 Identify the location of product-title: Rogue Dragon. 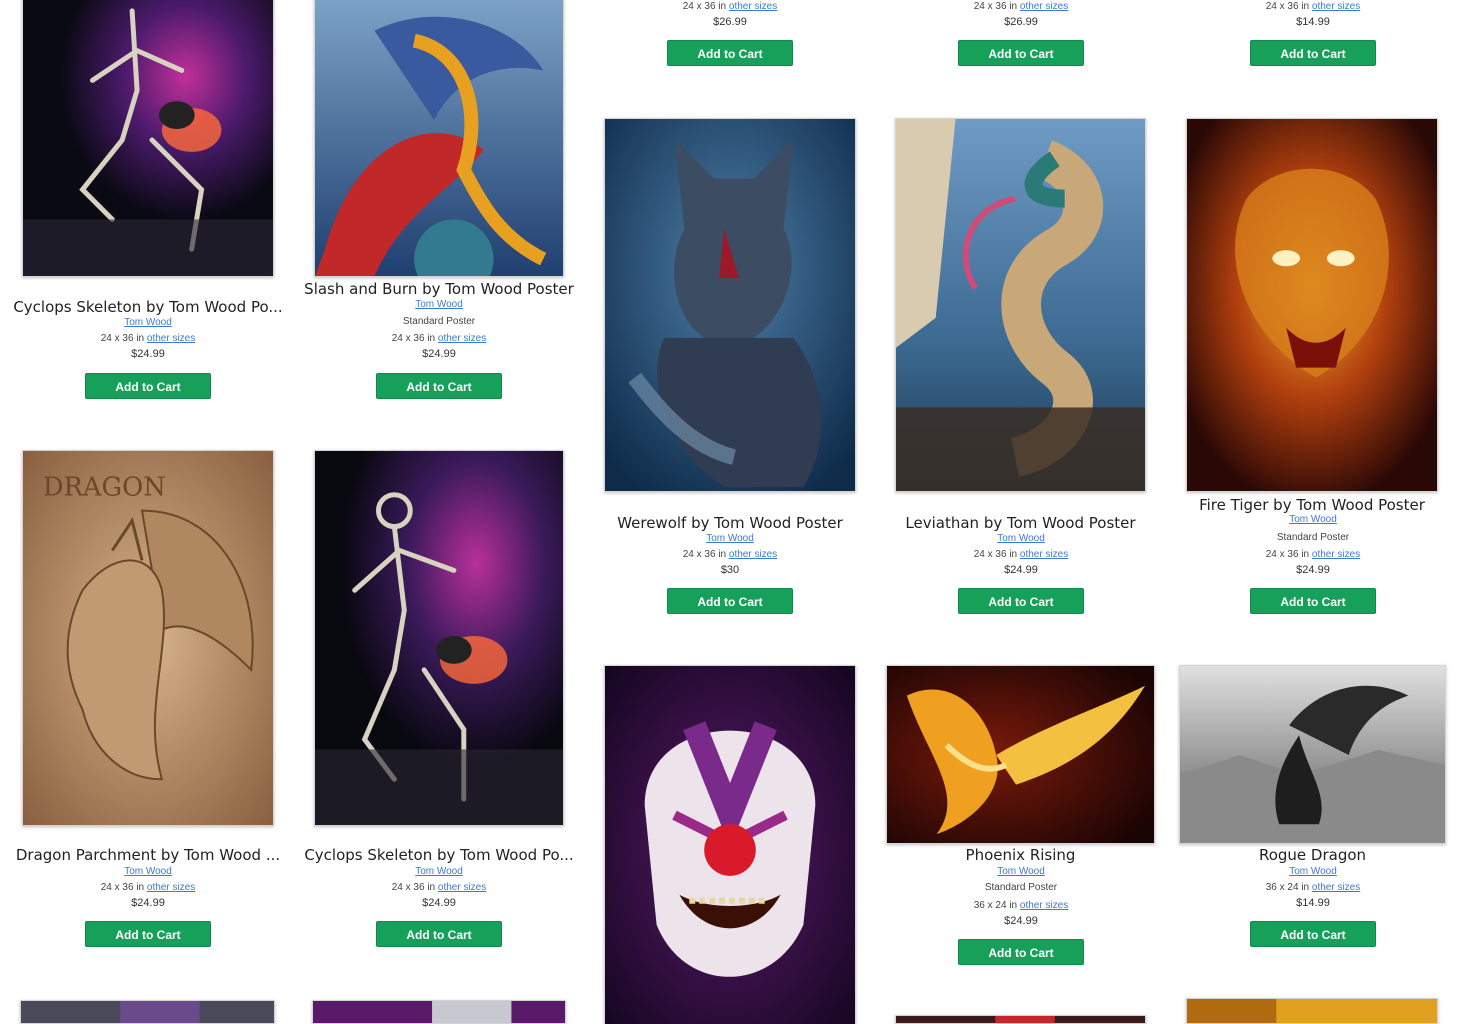
(1312, 855).